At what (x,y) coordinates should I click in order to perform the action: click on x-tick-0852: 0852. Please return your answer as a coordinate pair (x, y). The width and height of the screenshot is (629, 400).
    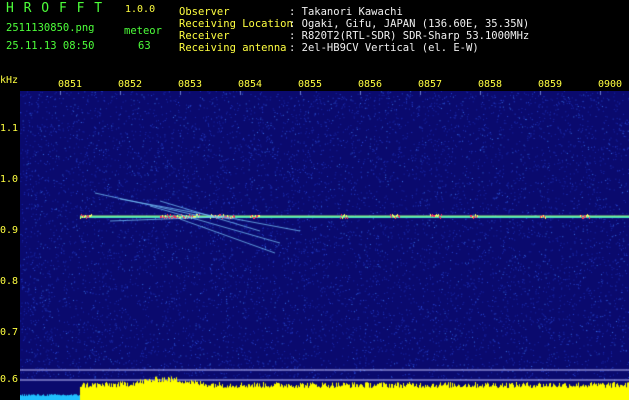
    Looking at the image, I should click on (130, 84).